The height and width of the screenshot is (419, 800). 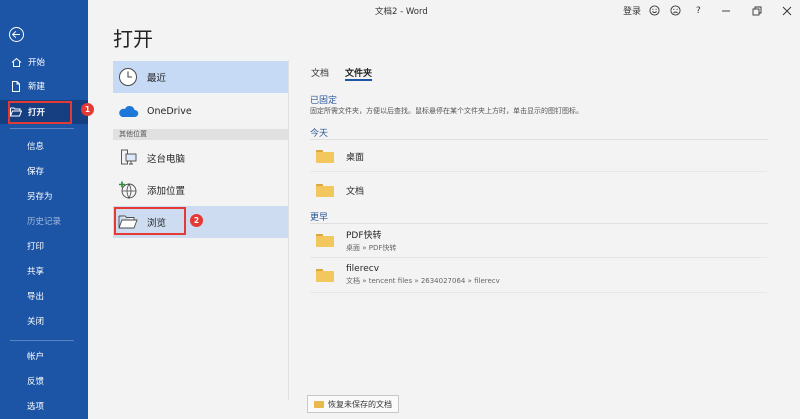 I want to click on nav-home: 开始, so click(x=44, y=62).